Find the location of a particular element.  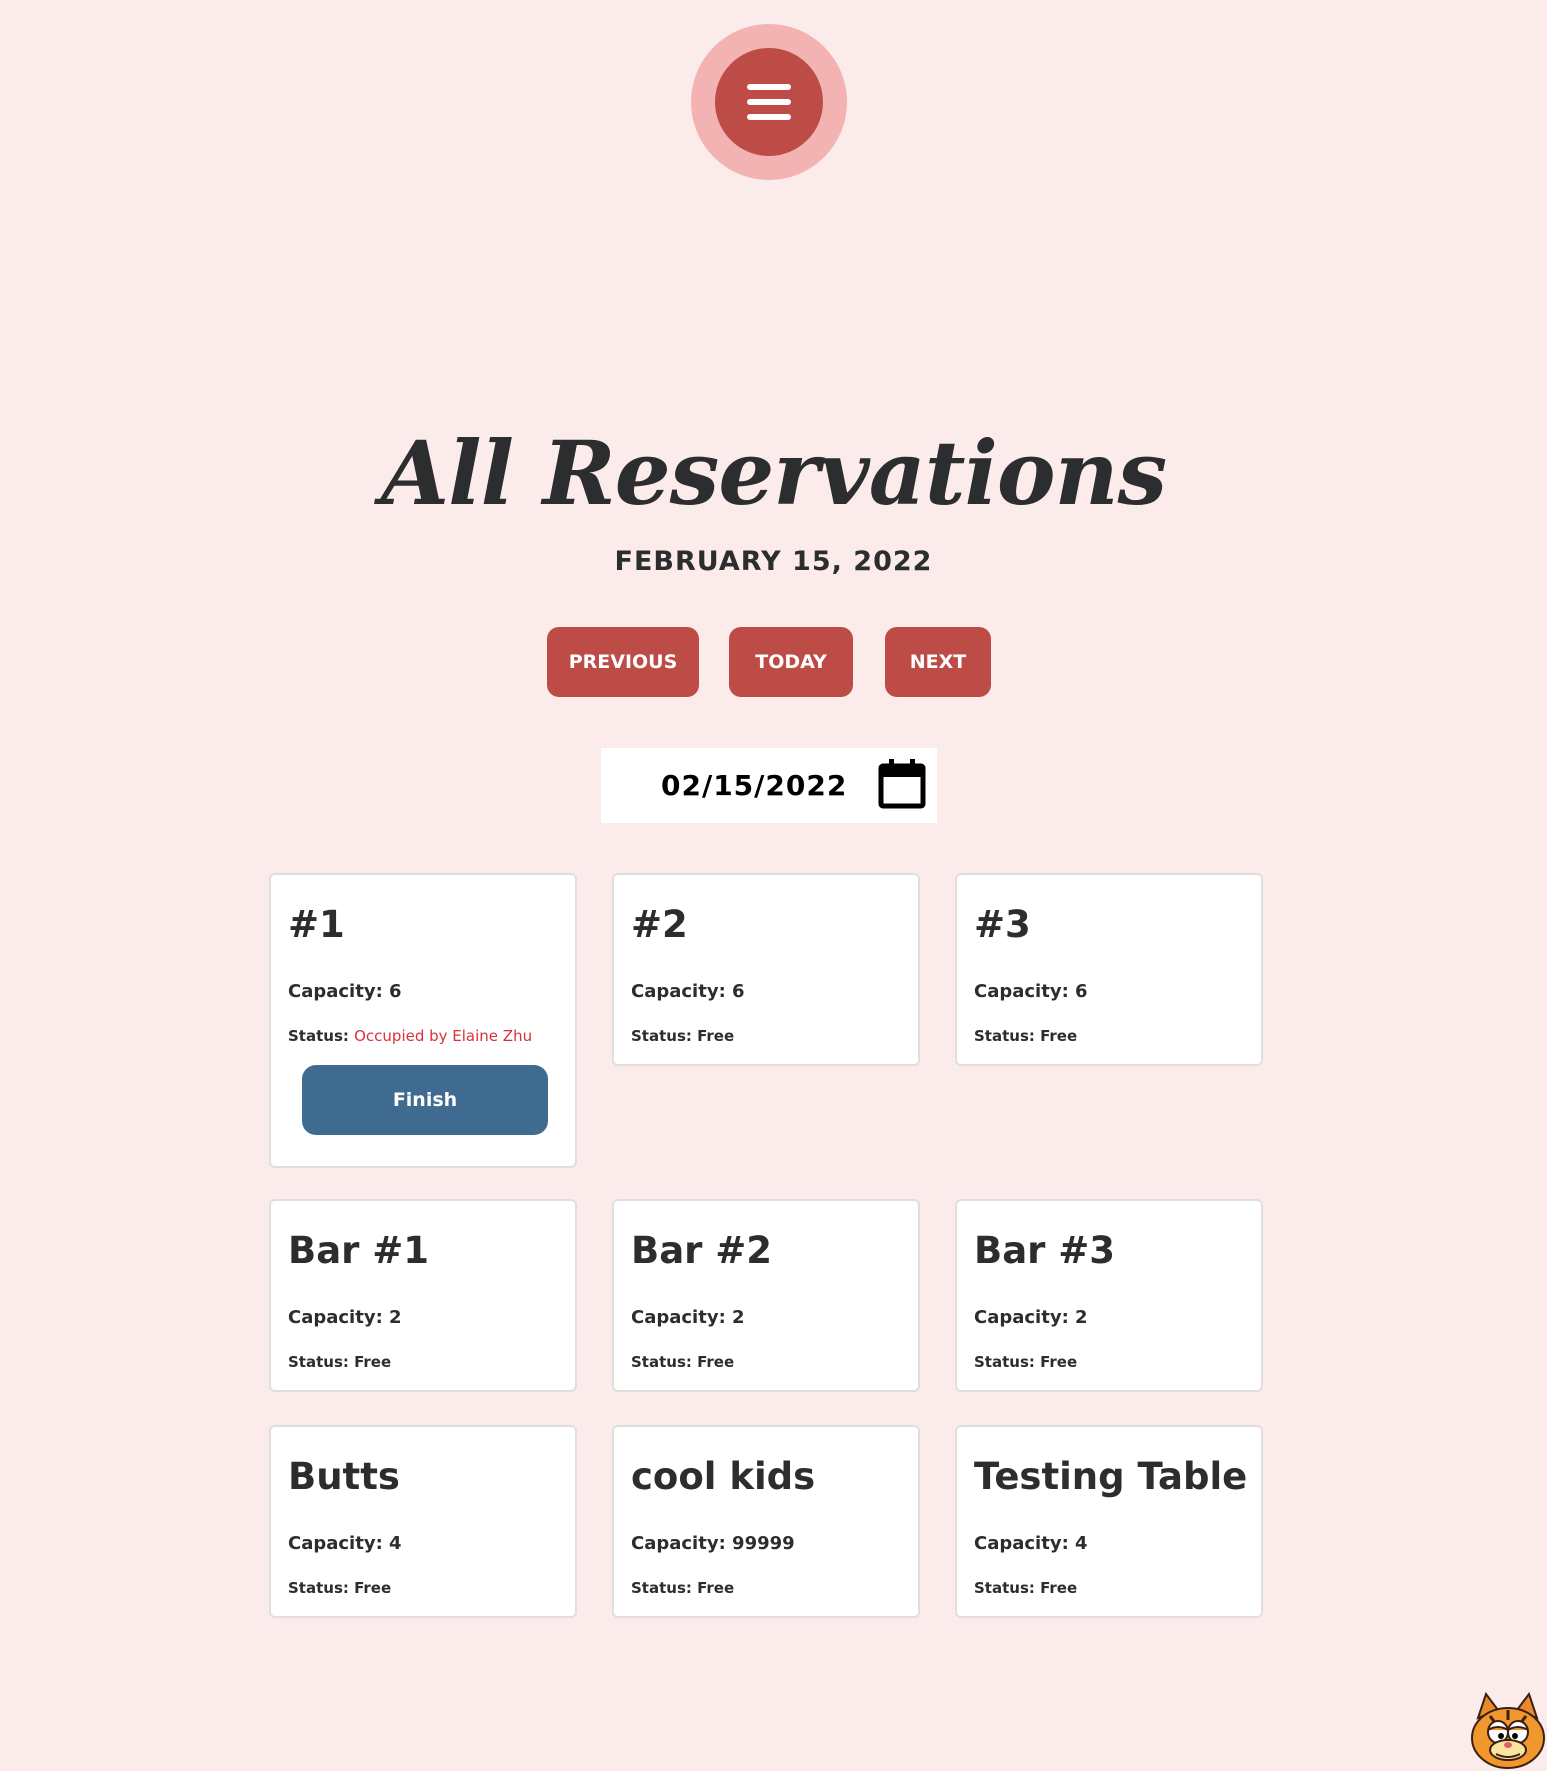

finish-button: Finish is located at coordinates (425, 1100).